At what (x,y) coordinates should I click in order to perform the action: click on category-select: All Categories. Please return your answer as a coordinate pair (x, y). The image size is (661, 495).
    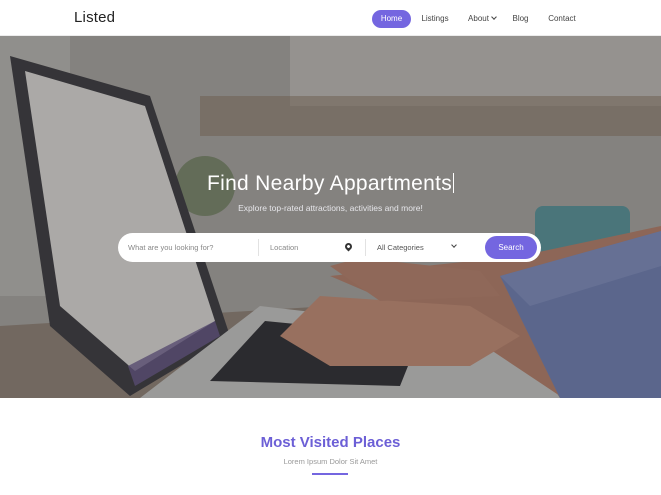
    Looking at the image, I should click on (425, 247).